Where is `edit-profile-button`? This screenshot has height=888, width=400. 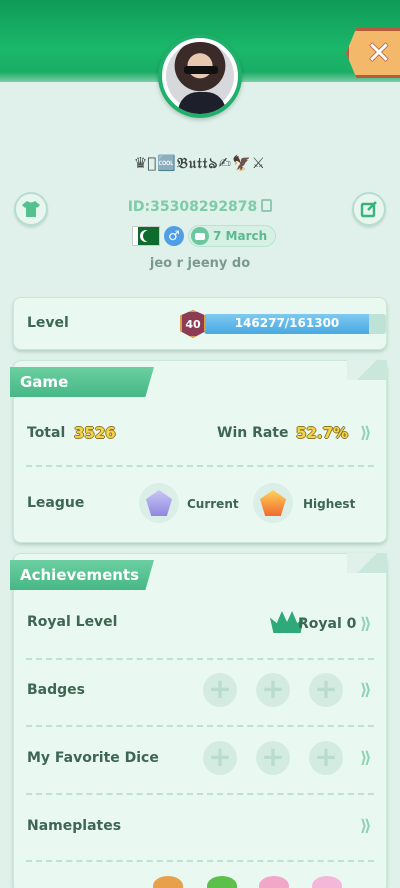 edit-profile-button is located at coordinates (369, 209).